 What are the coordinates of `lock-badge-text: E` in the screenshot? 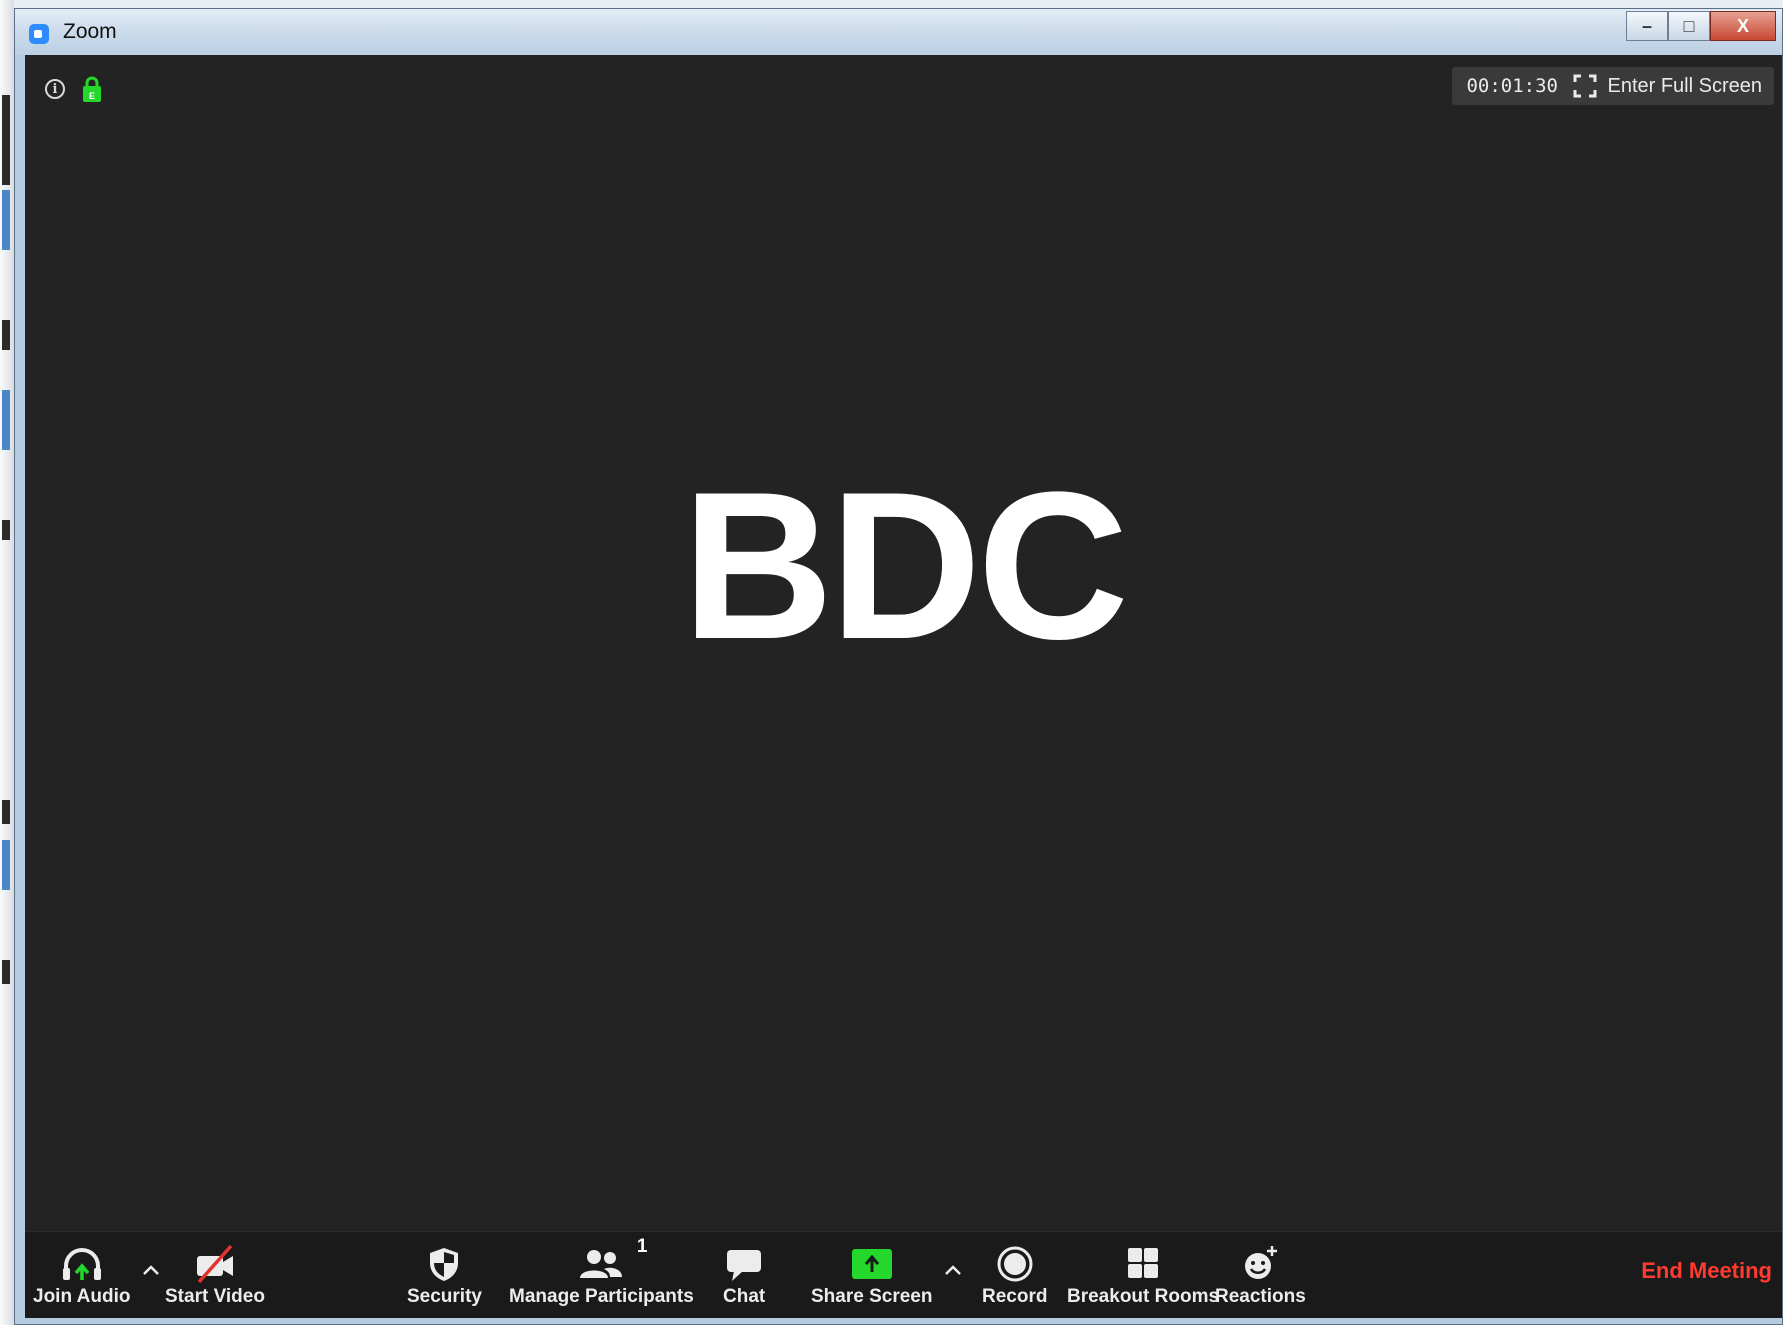 It's located at (92, 96).